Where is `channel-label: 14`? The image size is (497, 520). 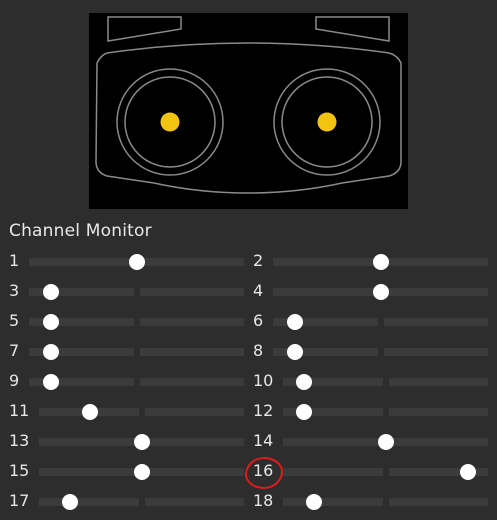 channel-label: 14 is located at coordinates (263, 440).